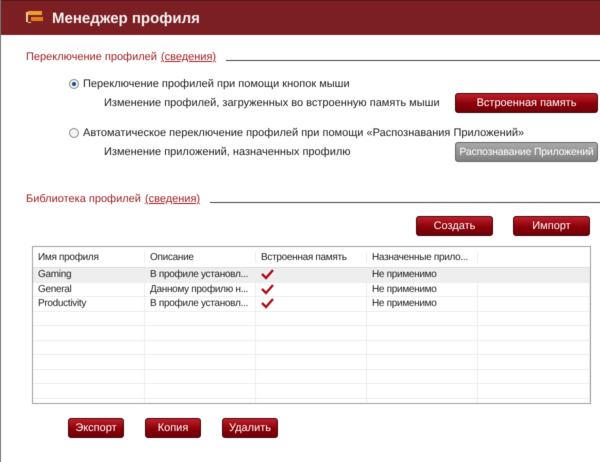 Image resolution: width=600 pixels, height=462 pixels. Describe the element at coordinates (96, 428) in the screenshot. I see `action-button: Экспорт` at that location.